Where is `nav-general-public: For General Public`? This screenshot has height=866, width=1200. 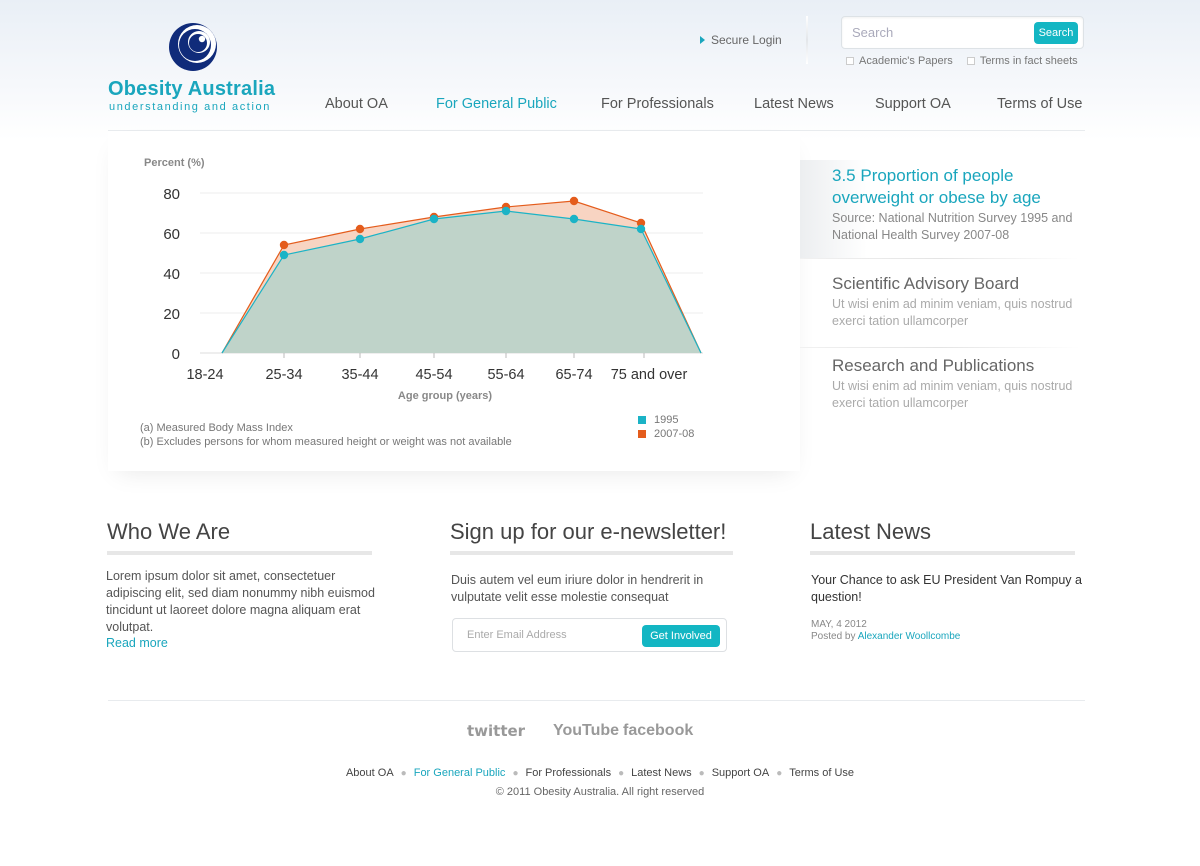
nav-general-public: For General Public is located at coordinates (496, 104).